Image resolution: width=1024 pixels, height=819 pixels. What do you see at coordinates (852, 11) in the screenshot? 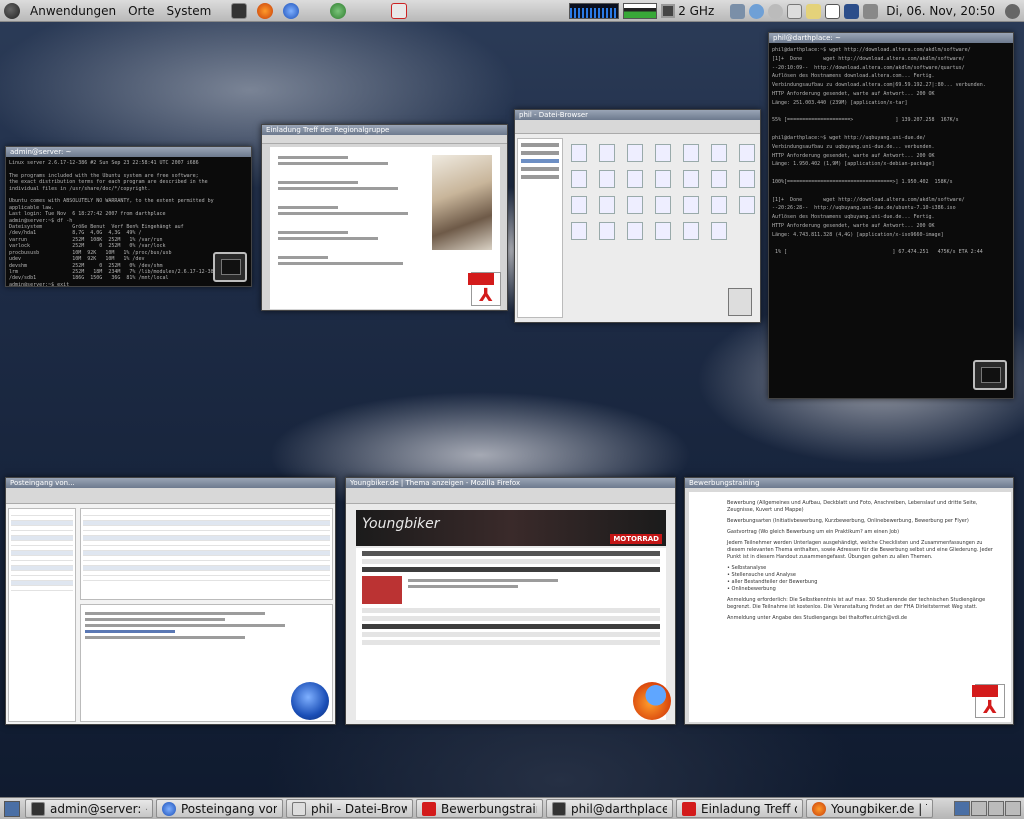
I see `bluetooth-icon` at bounding box center [852, 11].